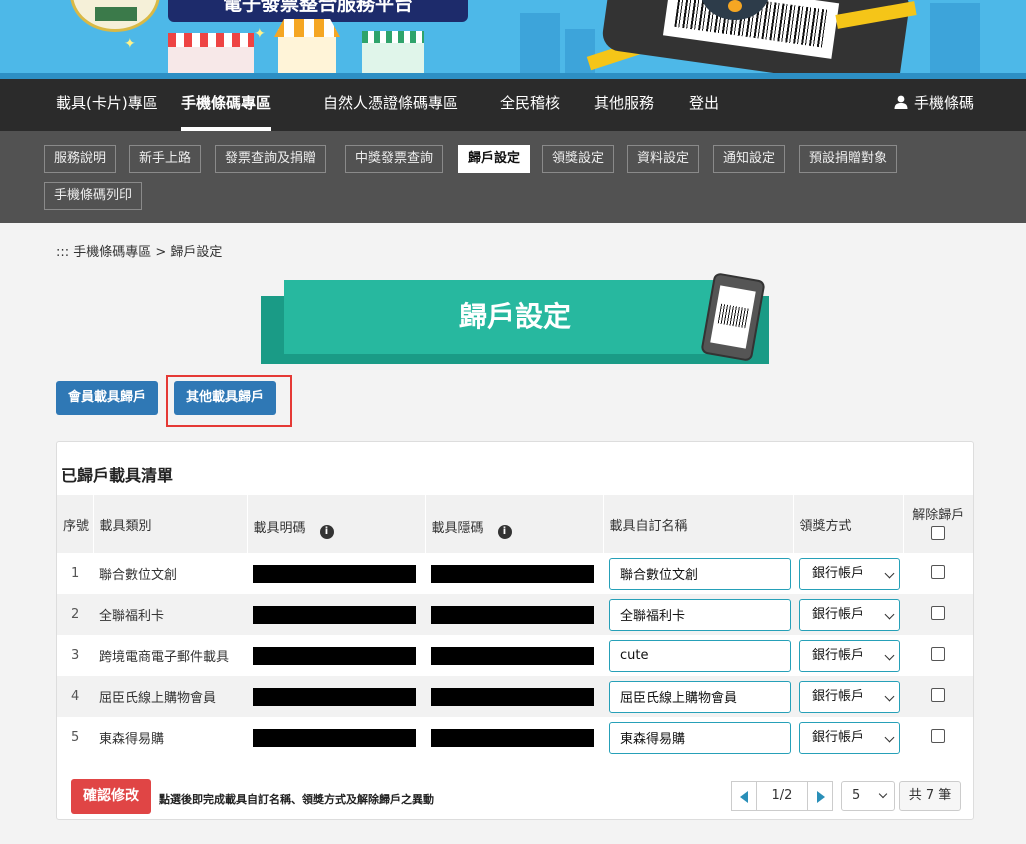  Describe the element at coordinates (132, 739) in the screenshot. I see `row-carrier-type: 東森得易購` at that location.